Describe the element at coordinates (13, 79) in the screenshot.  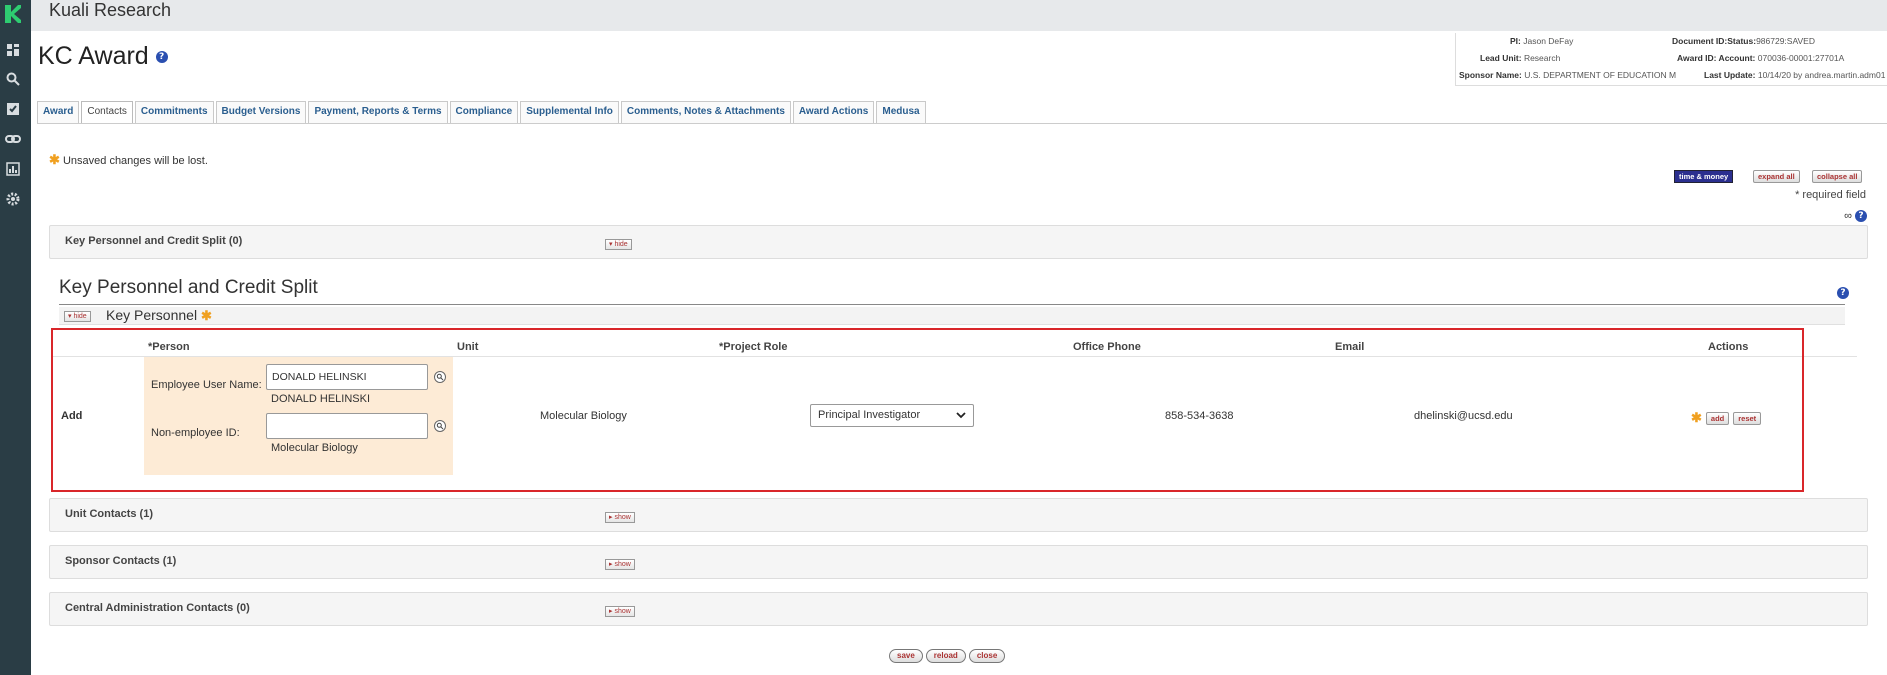
I see `search-icon` at that location.